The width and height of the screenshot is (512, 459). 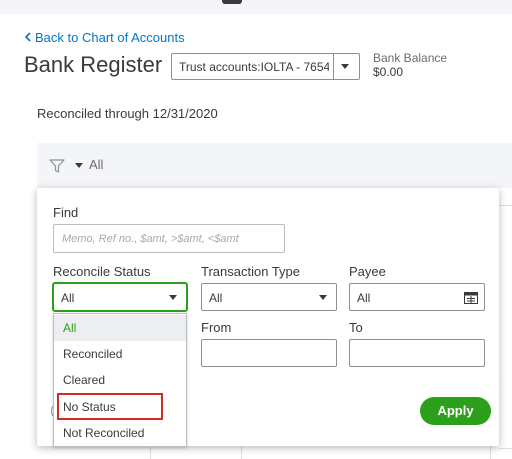 I want to click on reconcile-option-cleared: Cleared, so click(x=120, y=380).